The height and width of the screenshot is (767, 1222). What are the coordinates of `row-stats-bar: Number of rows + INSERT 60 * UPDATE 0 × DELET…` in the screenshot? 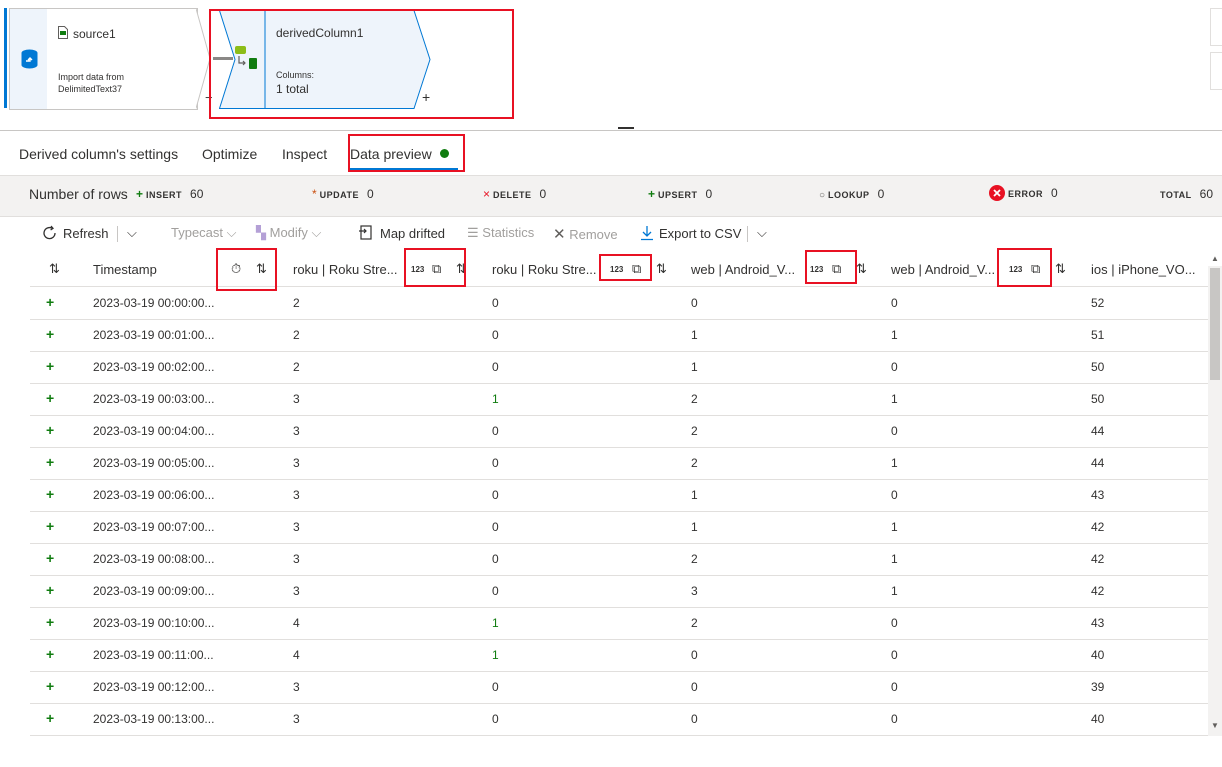 It's located at (611, 196).